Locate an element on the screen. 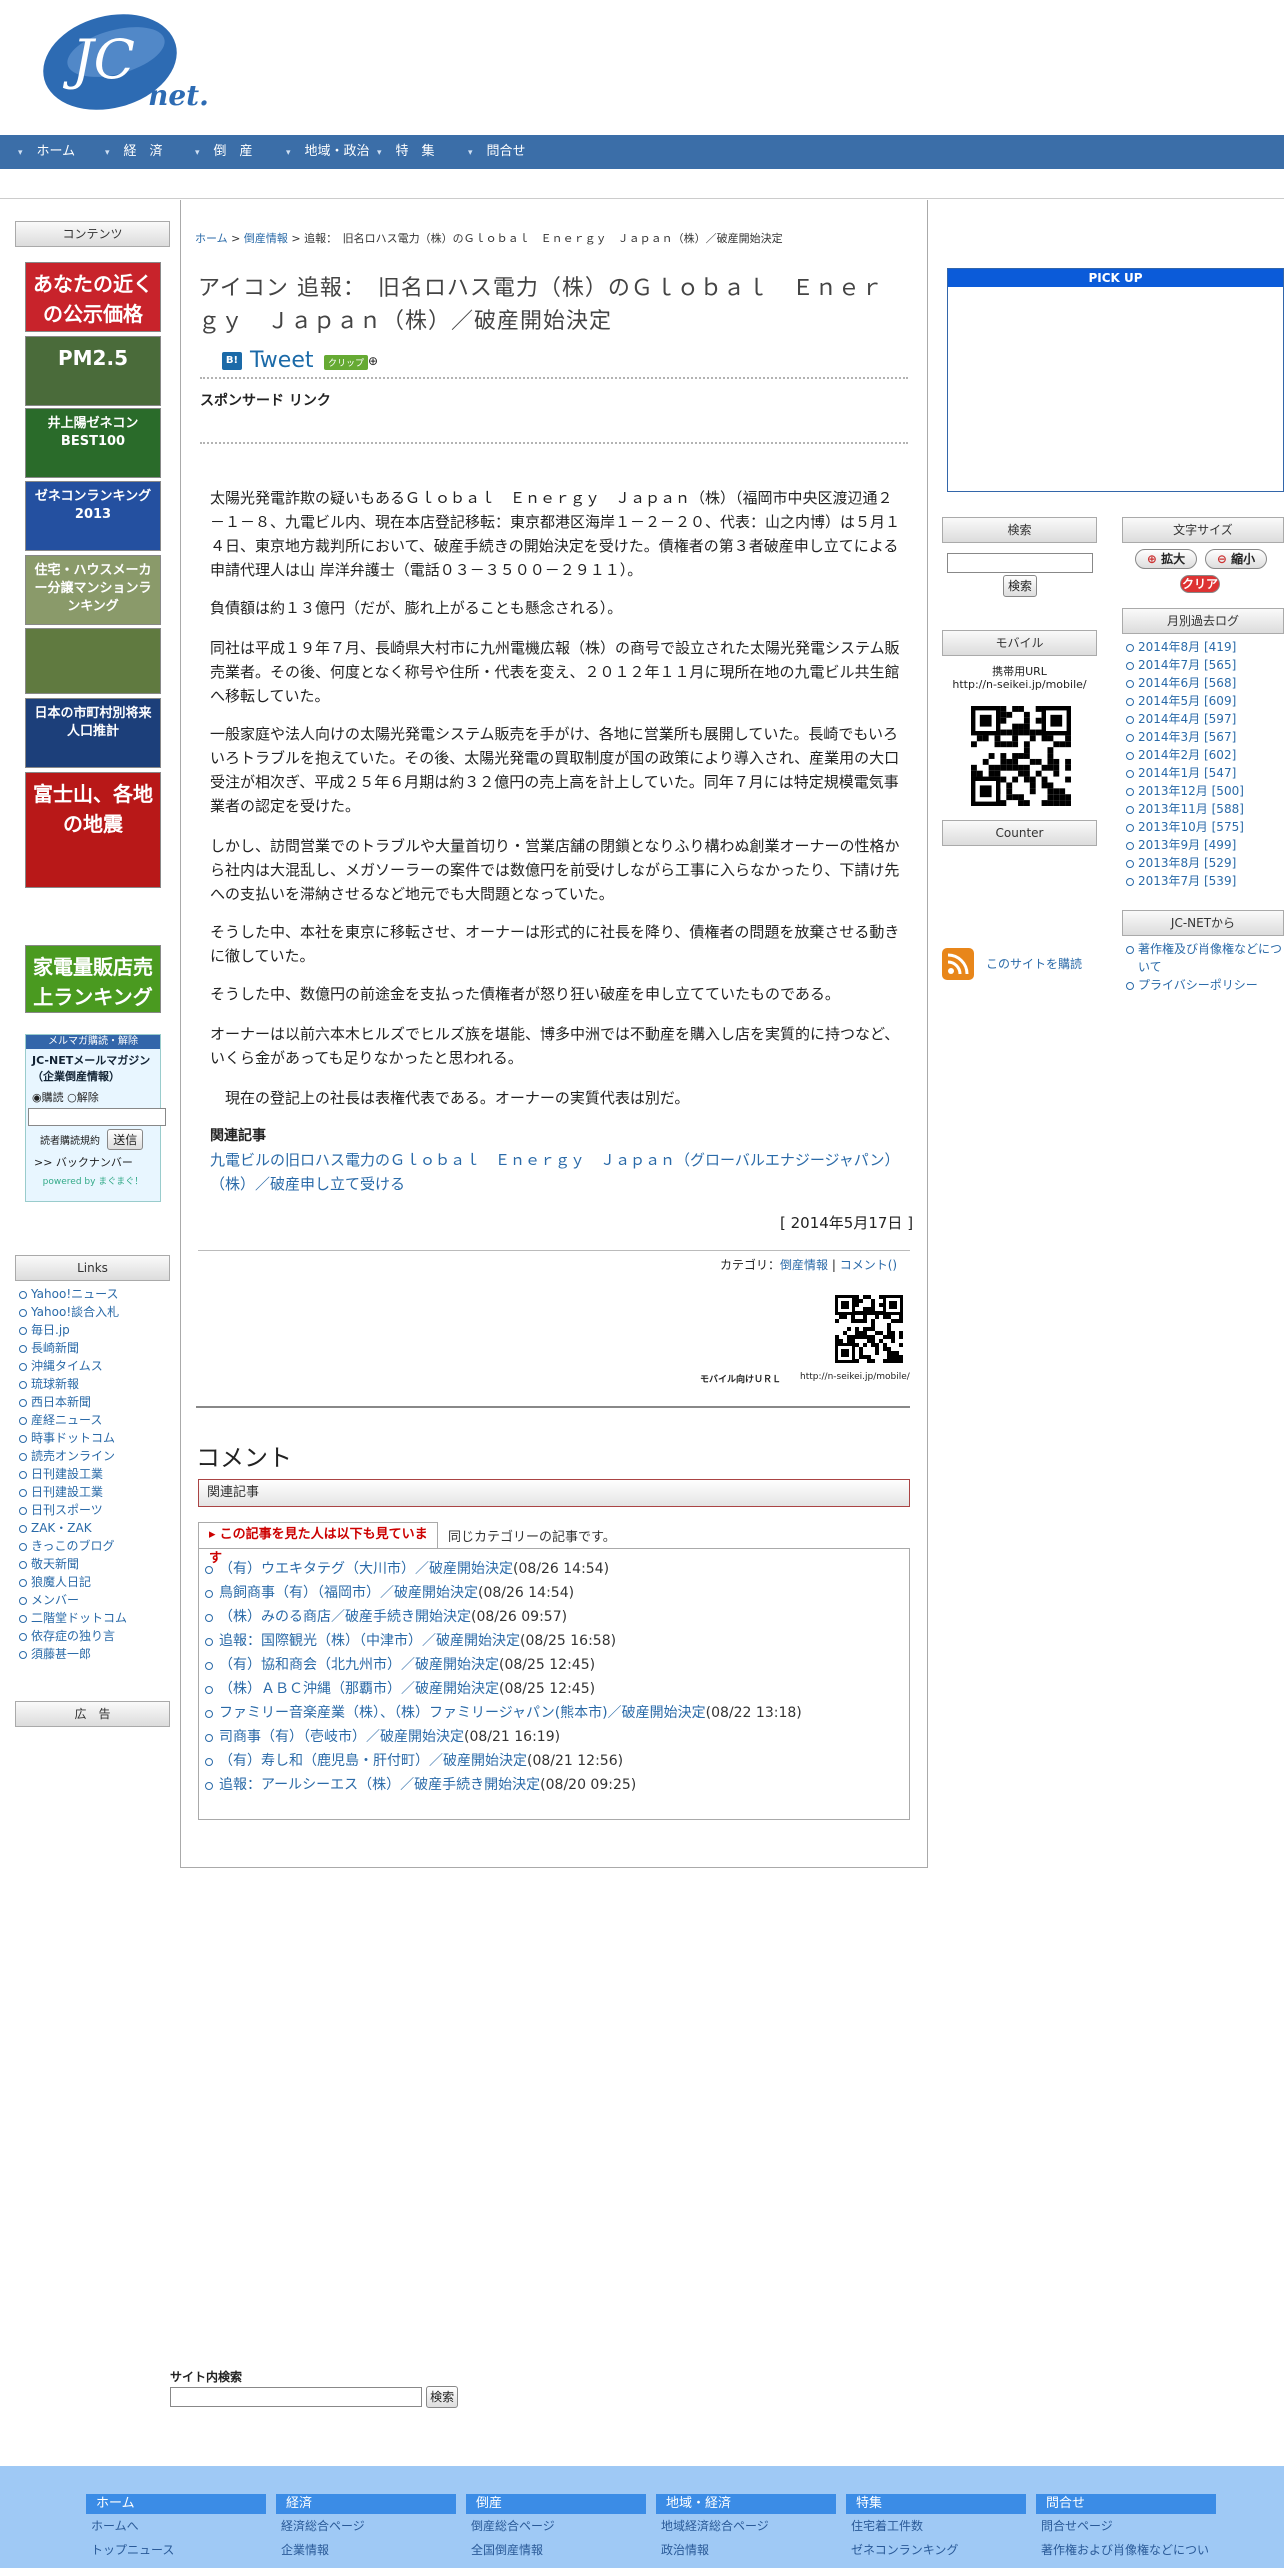 The width and height of the screenshot is (1284, 2568). shrink-font-button: ⊖ 縮小 is located at coordinates (1236, 559).